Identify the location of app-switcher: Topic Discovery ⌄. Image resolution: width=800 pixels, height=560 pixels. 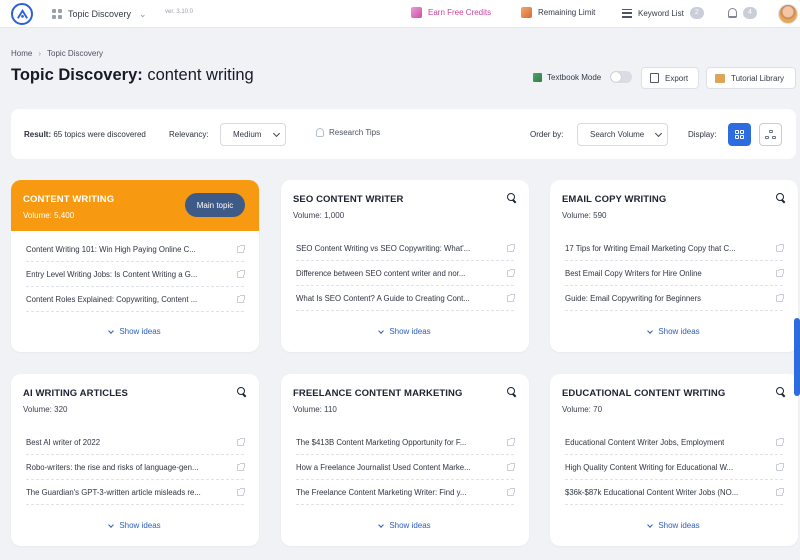
(99, 14).